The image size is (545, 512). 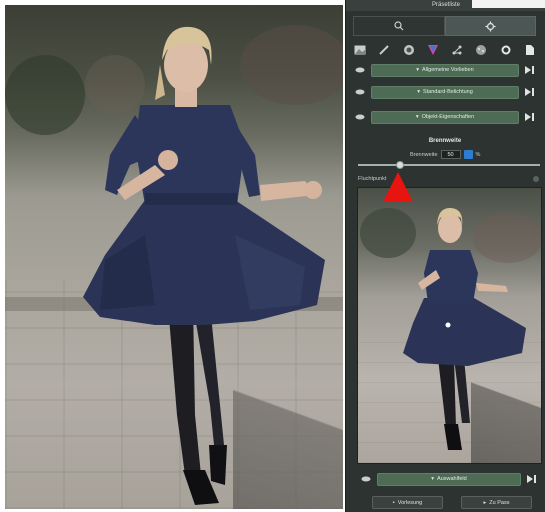 I want to click on adjustment-row-3: ▾ Objekt-Eigenschaften, so click(x=445, y=117).